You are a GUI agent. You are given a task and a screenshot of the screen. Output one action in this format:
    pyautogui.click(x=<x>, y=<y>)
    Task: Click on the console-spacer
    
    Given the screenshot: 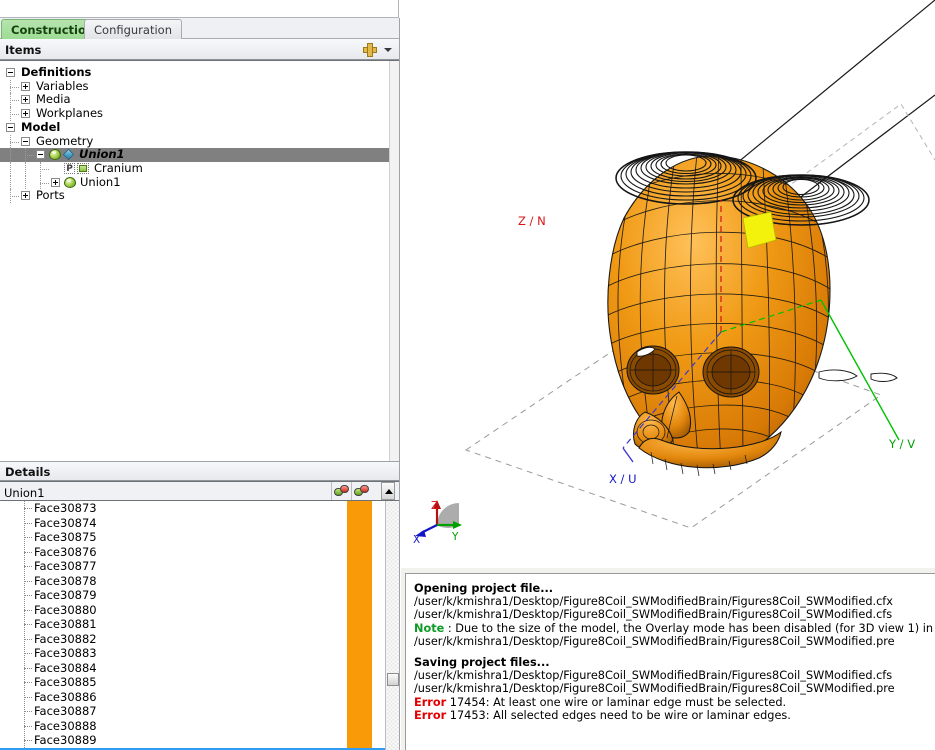 What is the action you would take?
    pyautogui.click(x=671, y=652)
    